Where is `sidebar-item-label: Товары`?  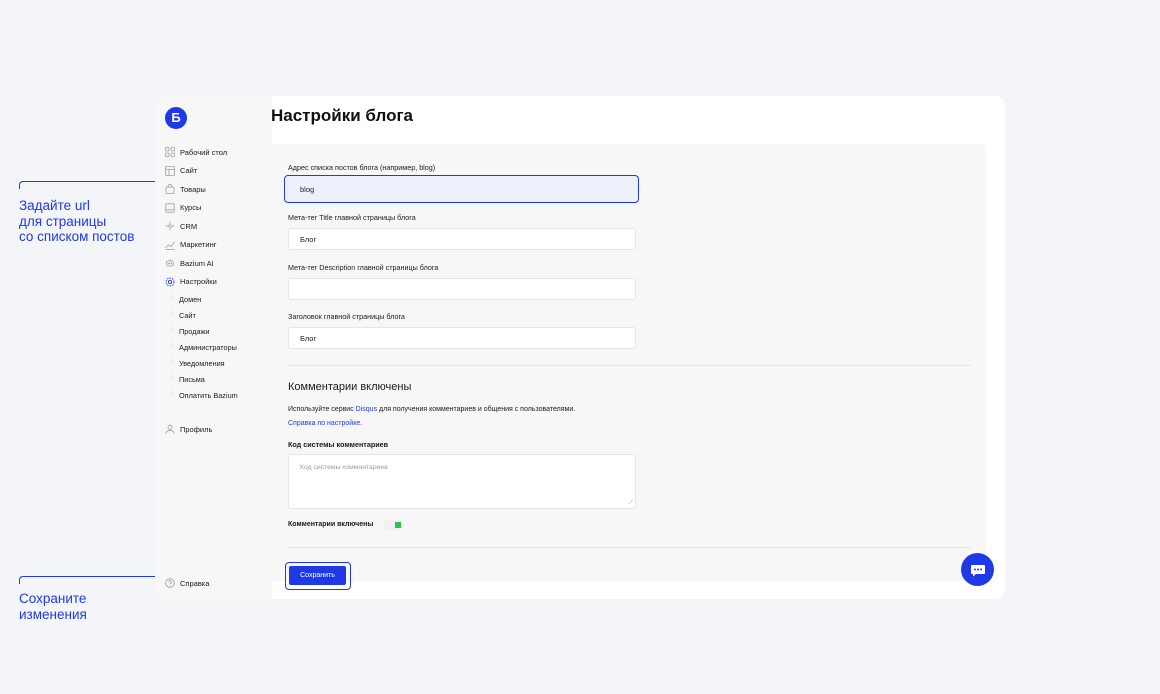
sidebar-item-label: Товары is located at coordinates (193, 189).